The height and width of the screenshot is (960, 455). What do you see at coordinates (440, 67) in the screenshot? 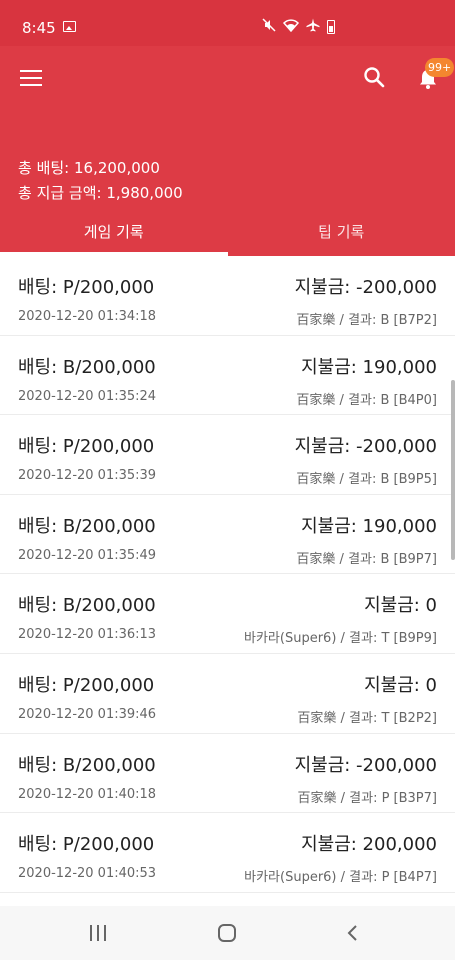
I see `notification-badge: 99+` at bounding box center [440, 67].